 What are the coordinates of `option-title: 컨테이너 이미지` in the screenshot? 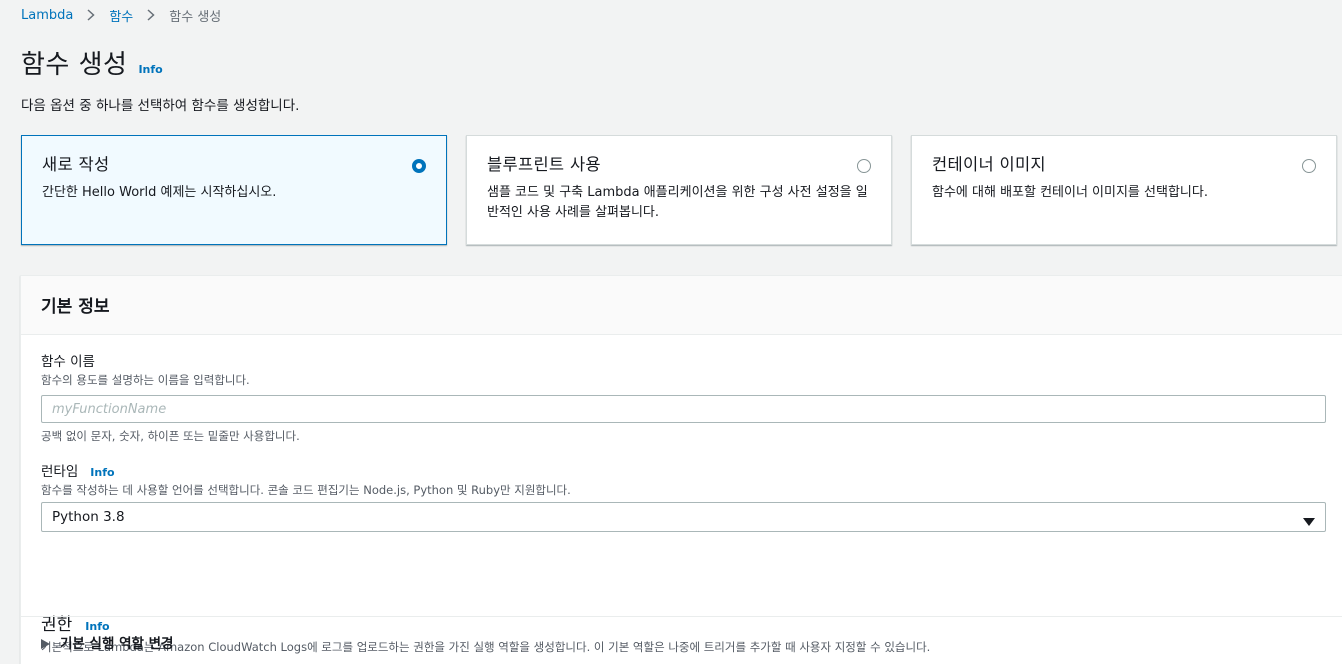 It's located at (989, 164).